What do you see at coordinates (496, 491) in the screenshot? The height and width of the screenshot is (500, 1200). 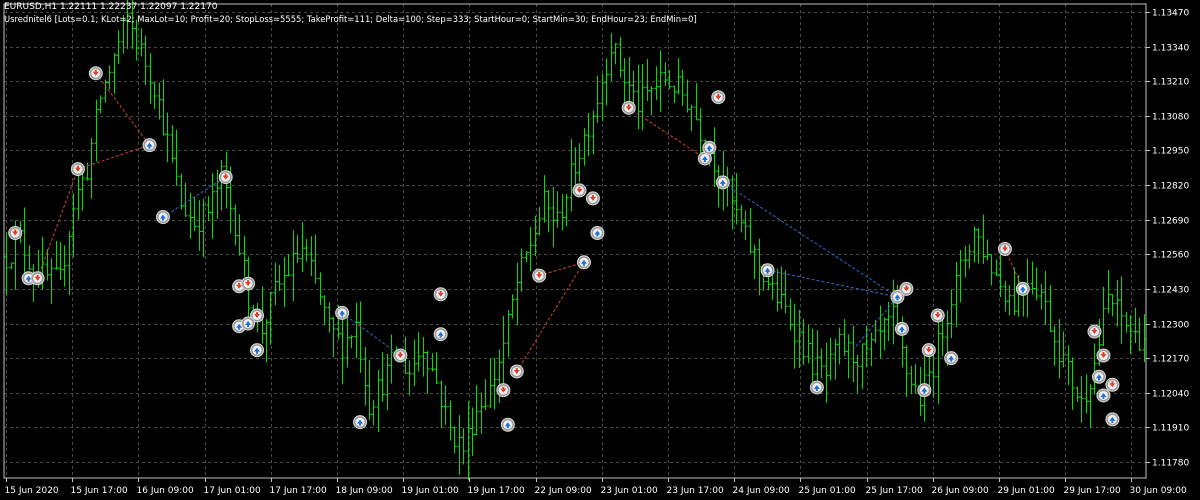 I see `x-tick-label: 19 Jun 17:00` at bounding box center [496, 491].